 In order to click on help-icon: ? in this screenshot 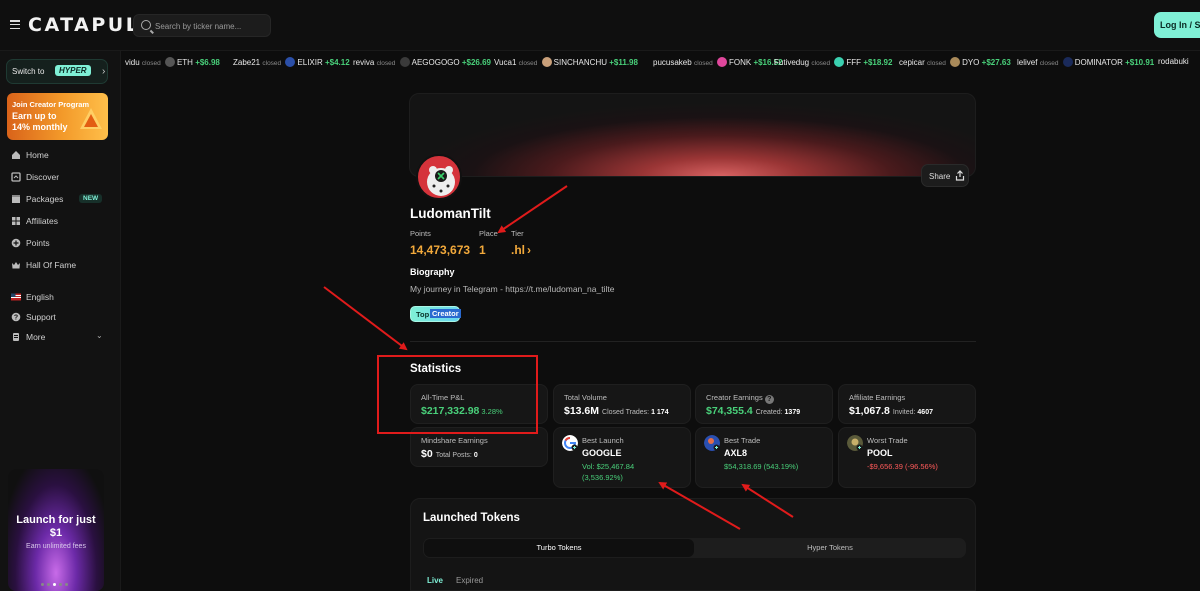, I will do `click(16, 317)`.